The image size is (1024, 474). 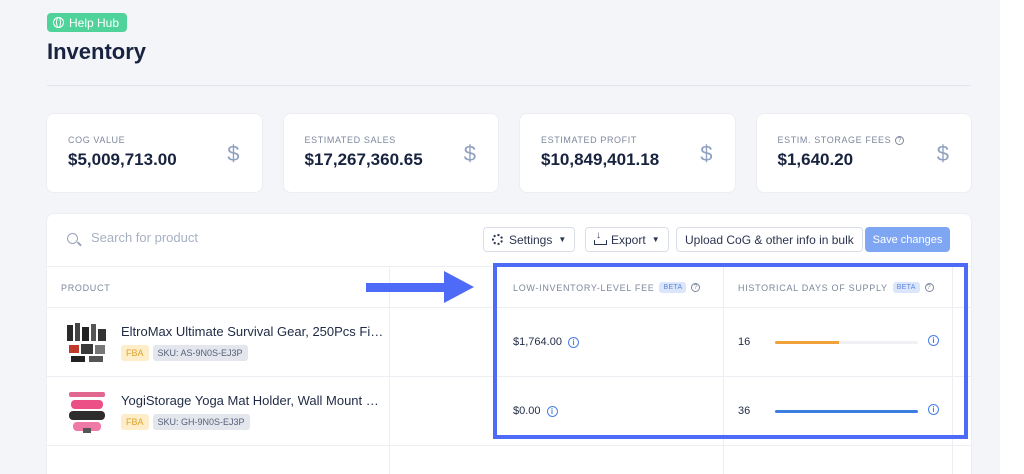 I want to click on card-label: COG VALUE, so click(x=97, y=140).